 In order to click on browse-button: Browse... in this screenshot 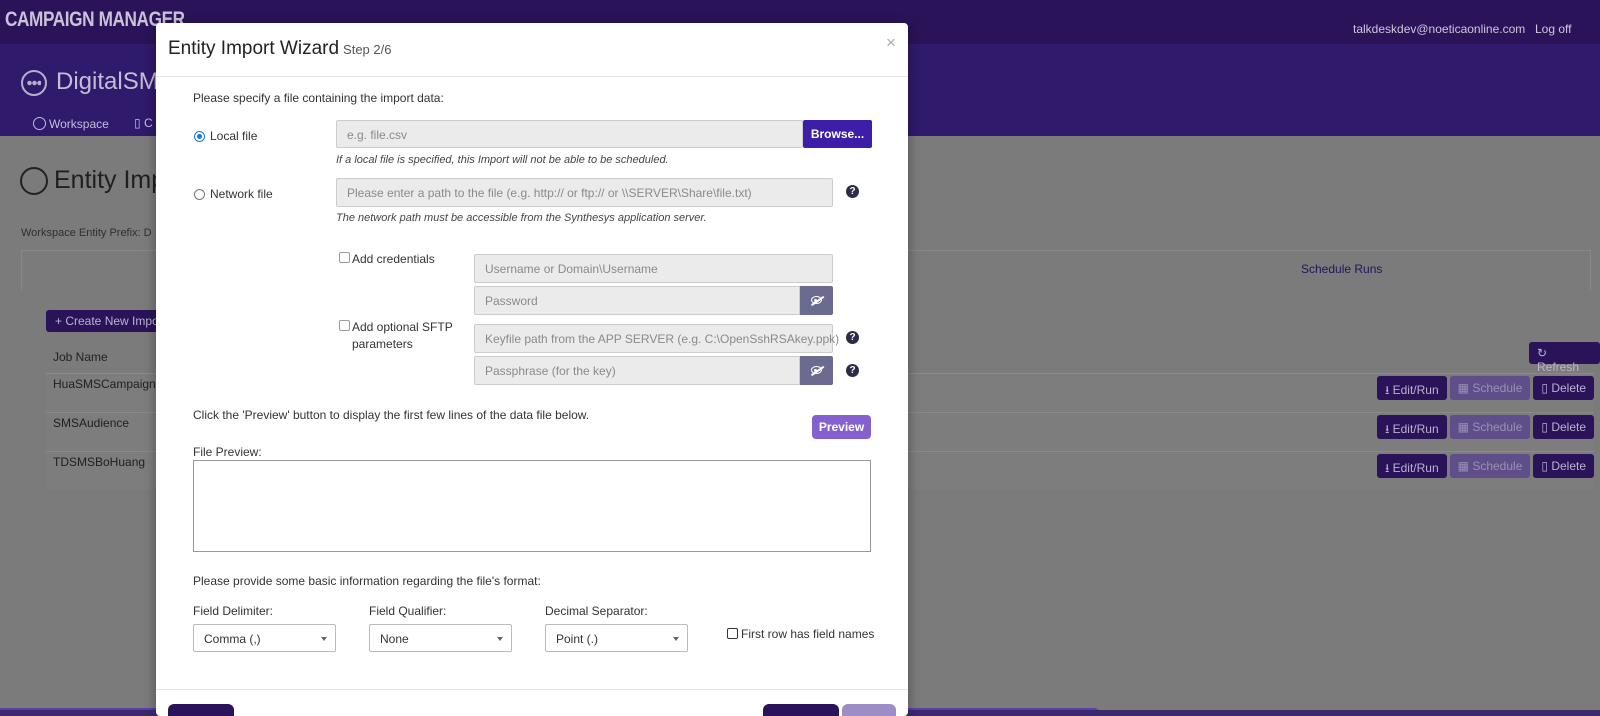, I will do `click(837, 134)`.